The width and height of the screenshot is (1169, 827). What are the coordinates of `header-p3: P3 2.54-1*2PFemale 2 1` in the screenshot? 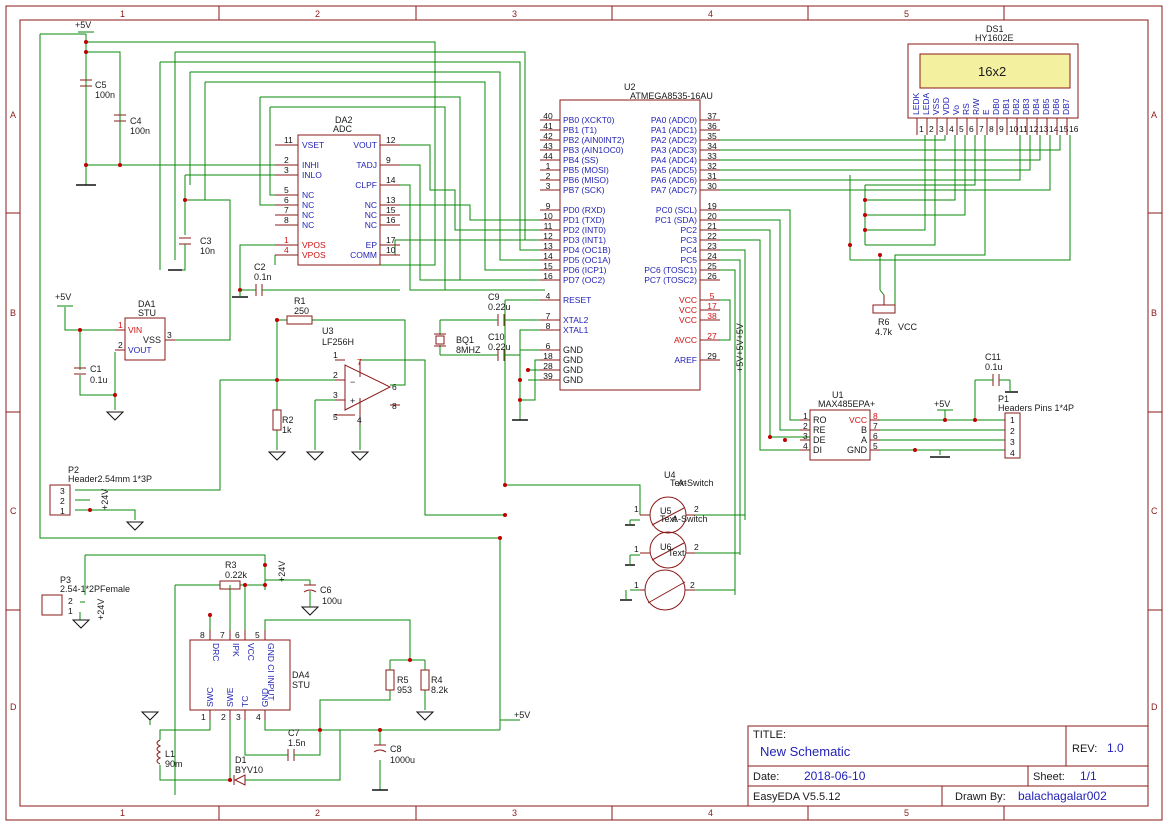 It's located at (85, 595).